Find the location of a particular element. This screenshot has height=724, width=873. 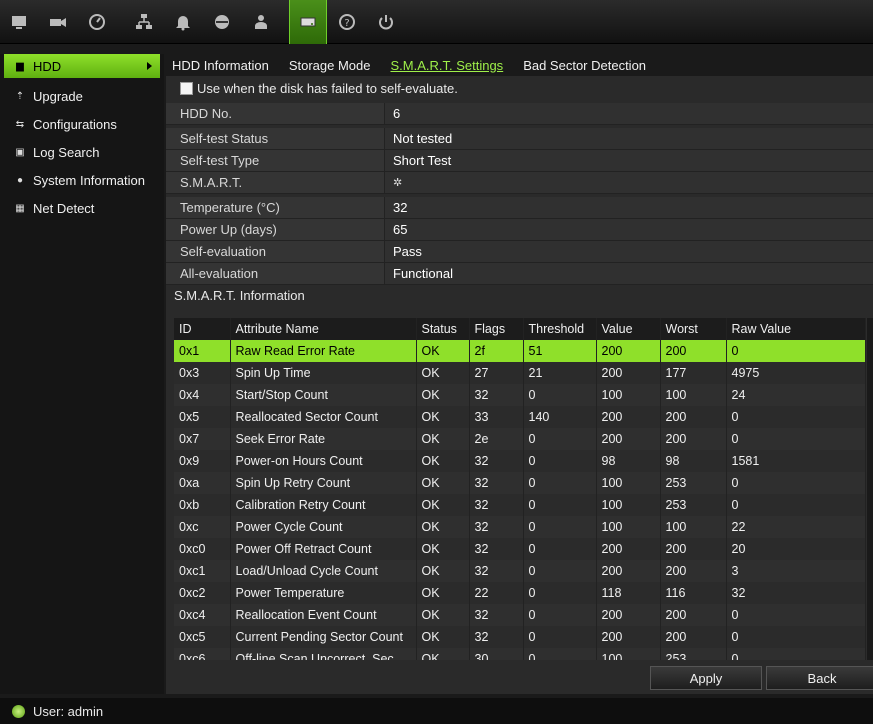

column-header: Flags is located at coordinates (496, 329).